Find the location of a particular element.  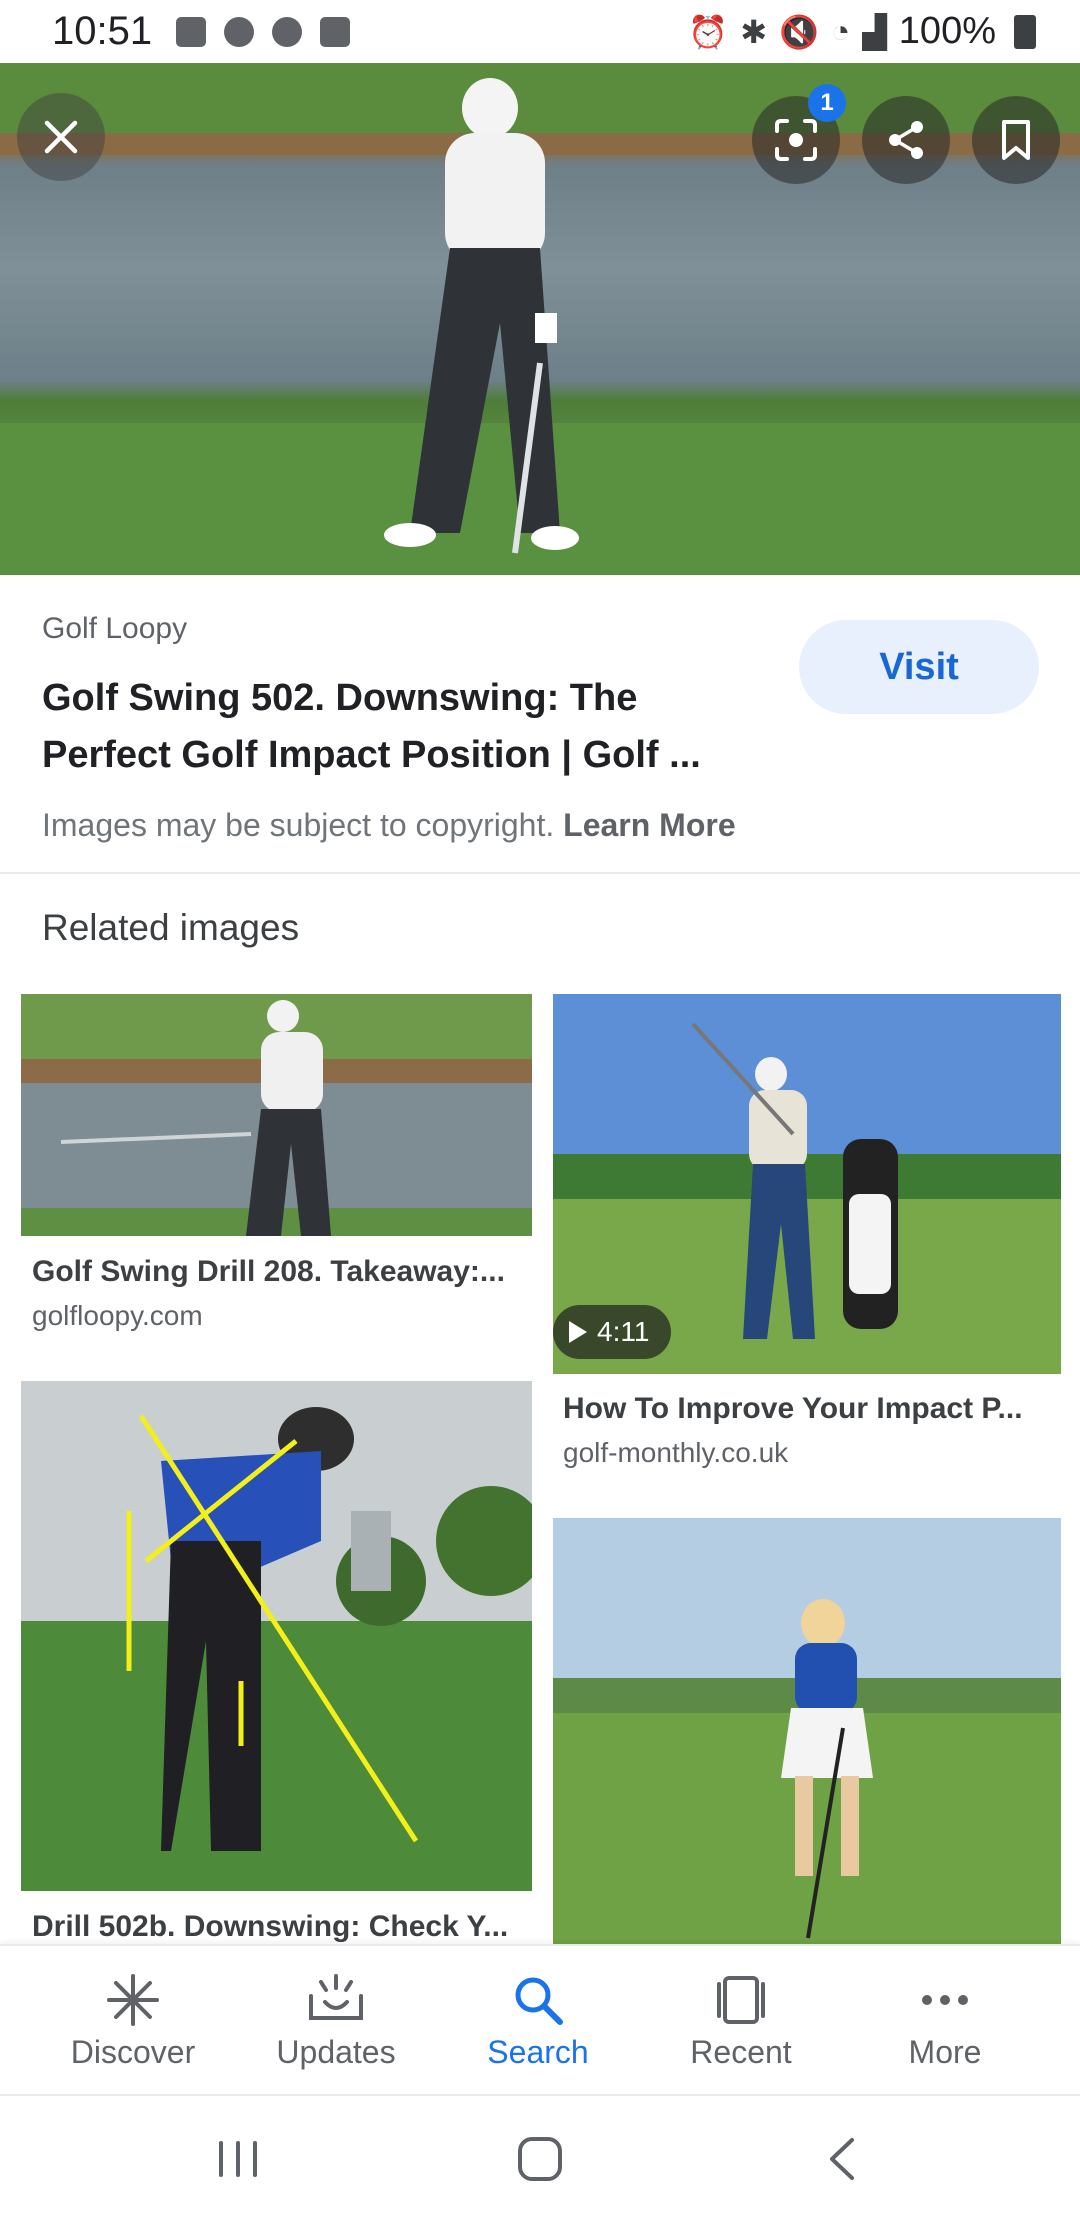

close-button is located at coordinates (61, 137).